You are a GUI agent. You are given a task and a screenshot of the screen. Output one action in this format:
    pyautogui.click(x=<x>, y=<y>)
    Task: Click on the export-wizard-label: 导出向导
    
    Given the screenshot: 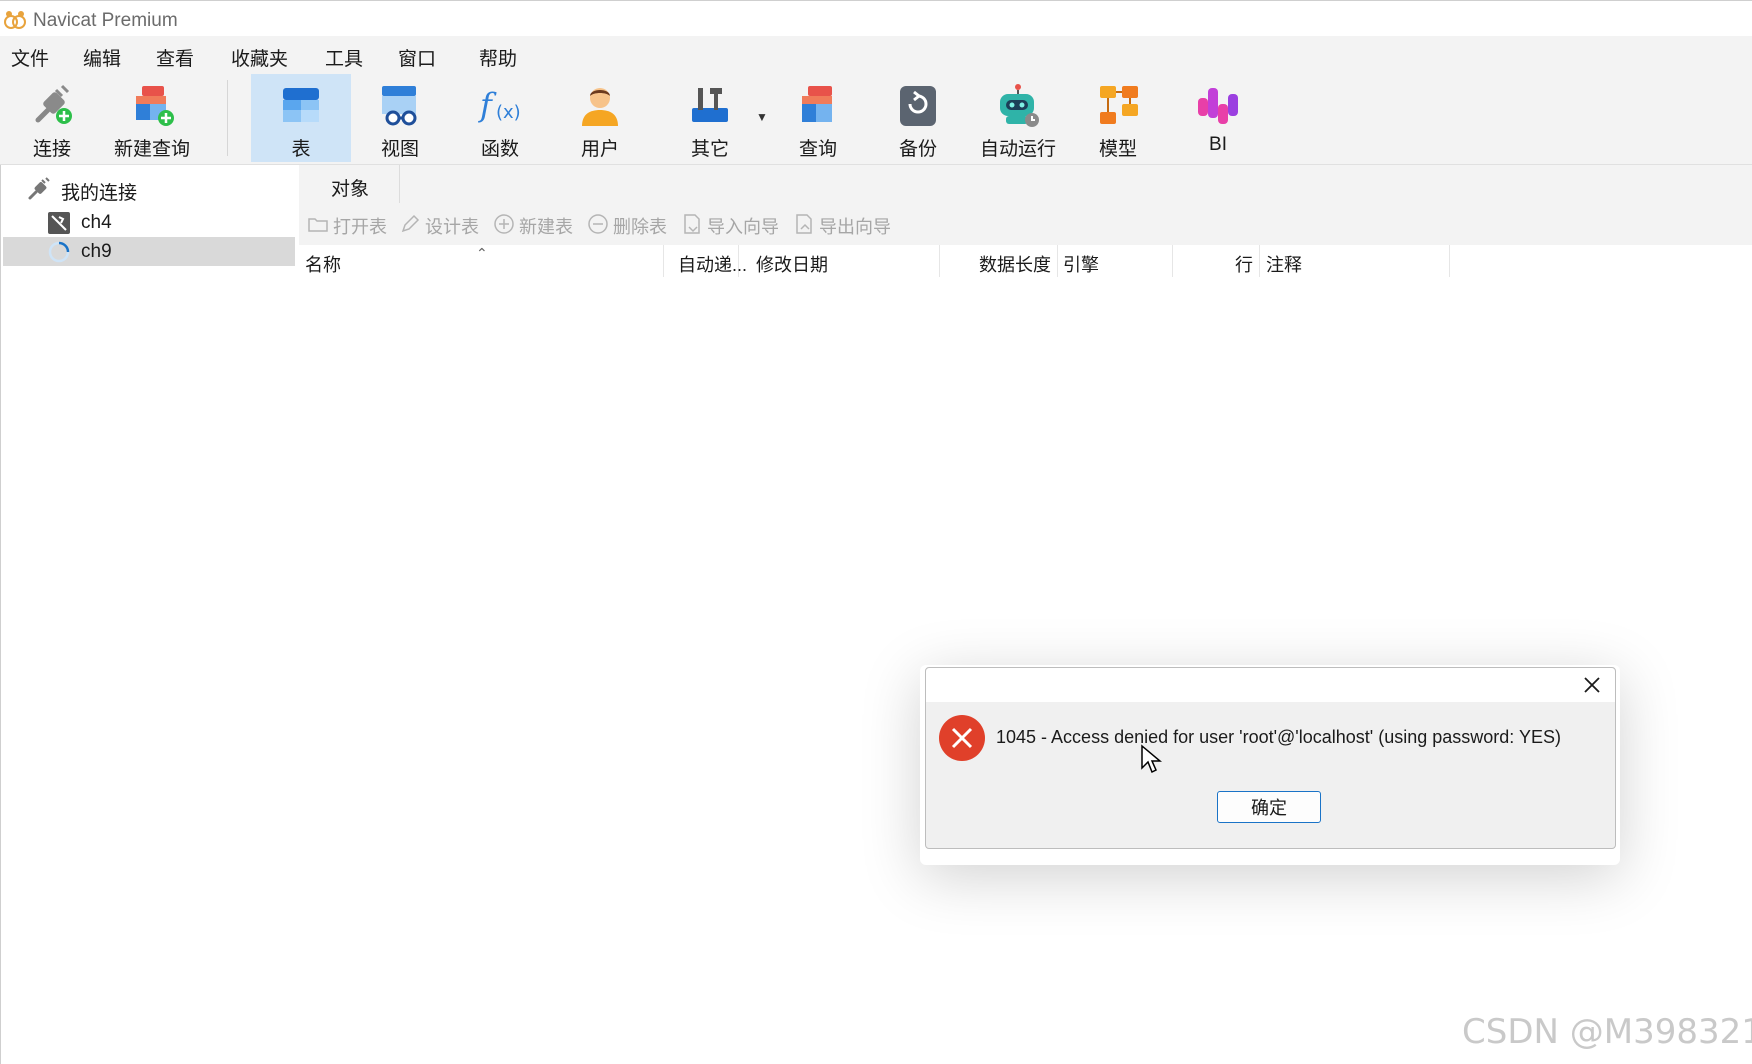 What is the action you would take?
    pyautogui.click(x=855, y=227)
    